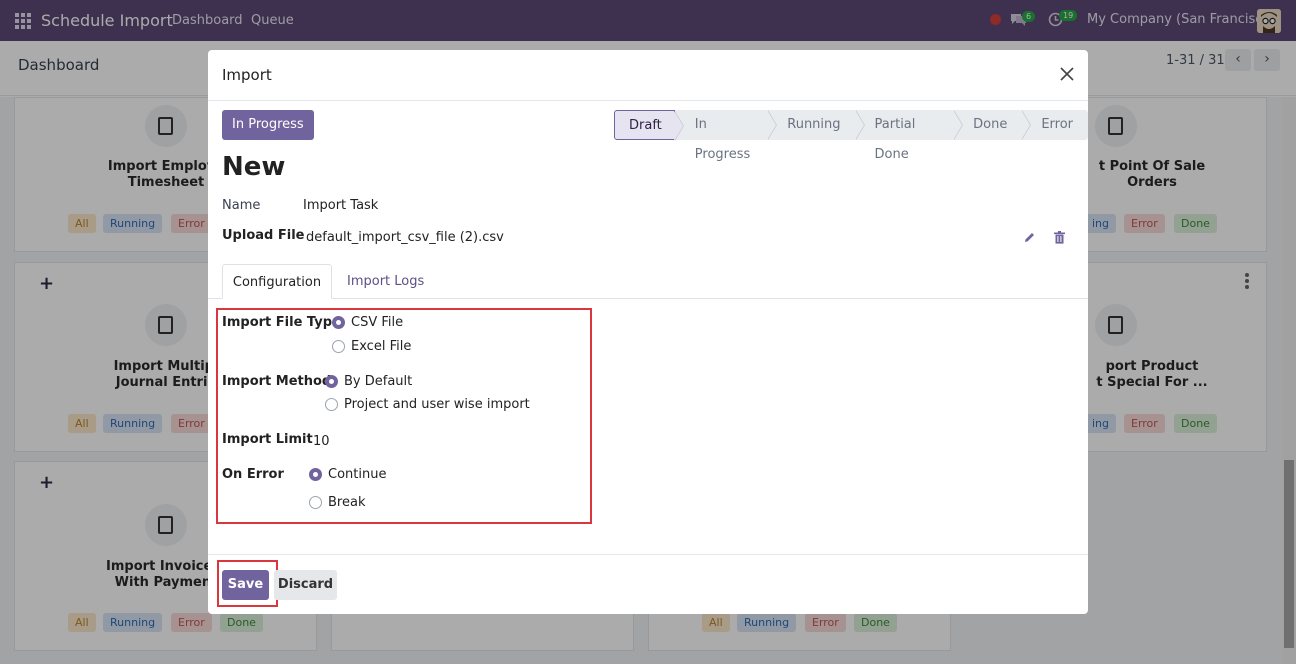  What do you see at coordinates (331, 381) in the screenshot?
I see `radio-by-default` at bounding box center [331, 381].